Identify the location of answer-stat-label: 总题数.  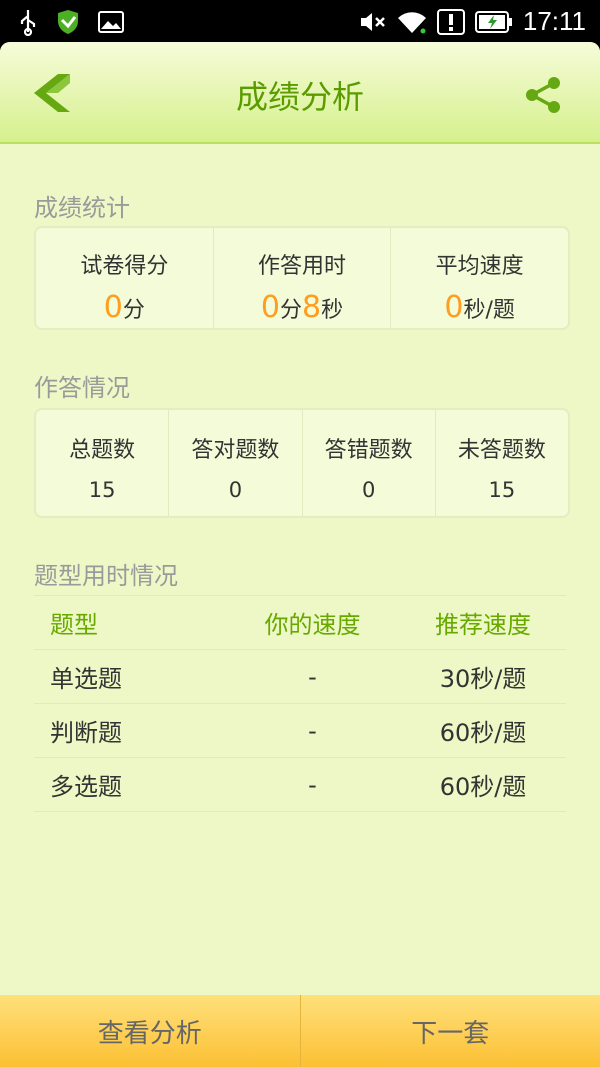
(102, 450).